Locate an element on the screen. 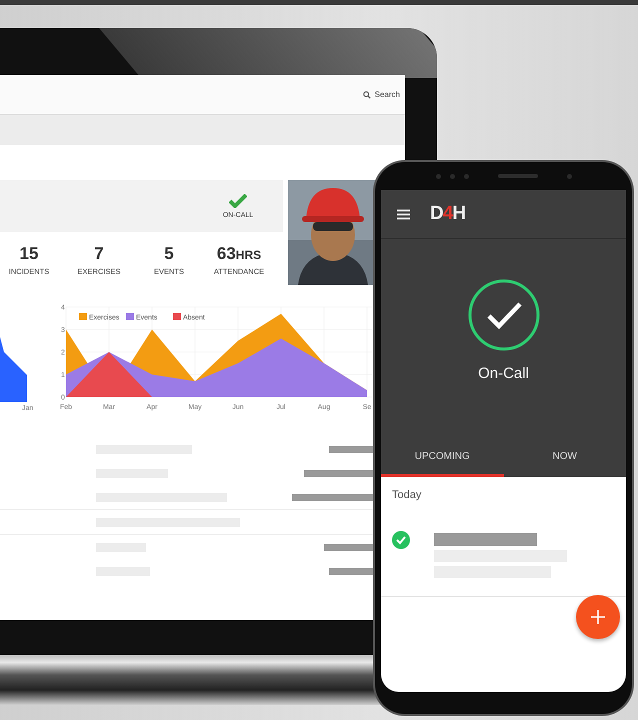 The height and width of the screenshot is (720, 638). search-icon is located at coordinates (366, 94).